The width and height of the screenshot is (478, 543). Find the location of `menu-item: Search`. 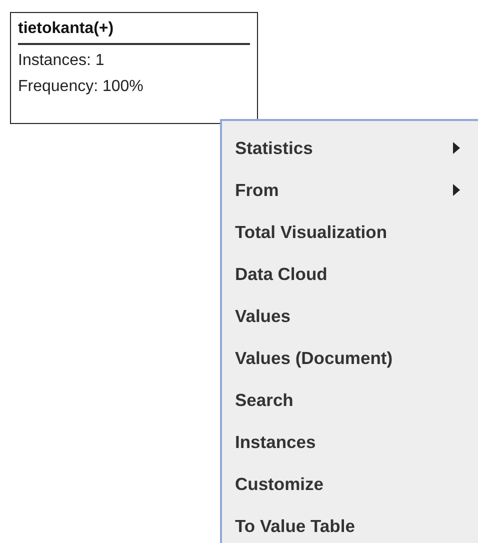

menu-item: Search is located at coordinates (350, 400).